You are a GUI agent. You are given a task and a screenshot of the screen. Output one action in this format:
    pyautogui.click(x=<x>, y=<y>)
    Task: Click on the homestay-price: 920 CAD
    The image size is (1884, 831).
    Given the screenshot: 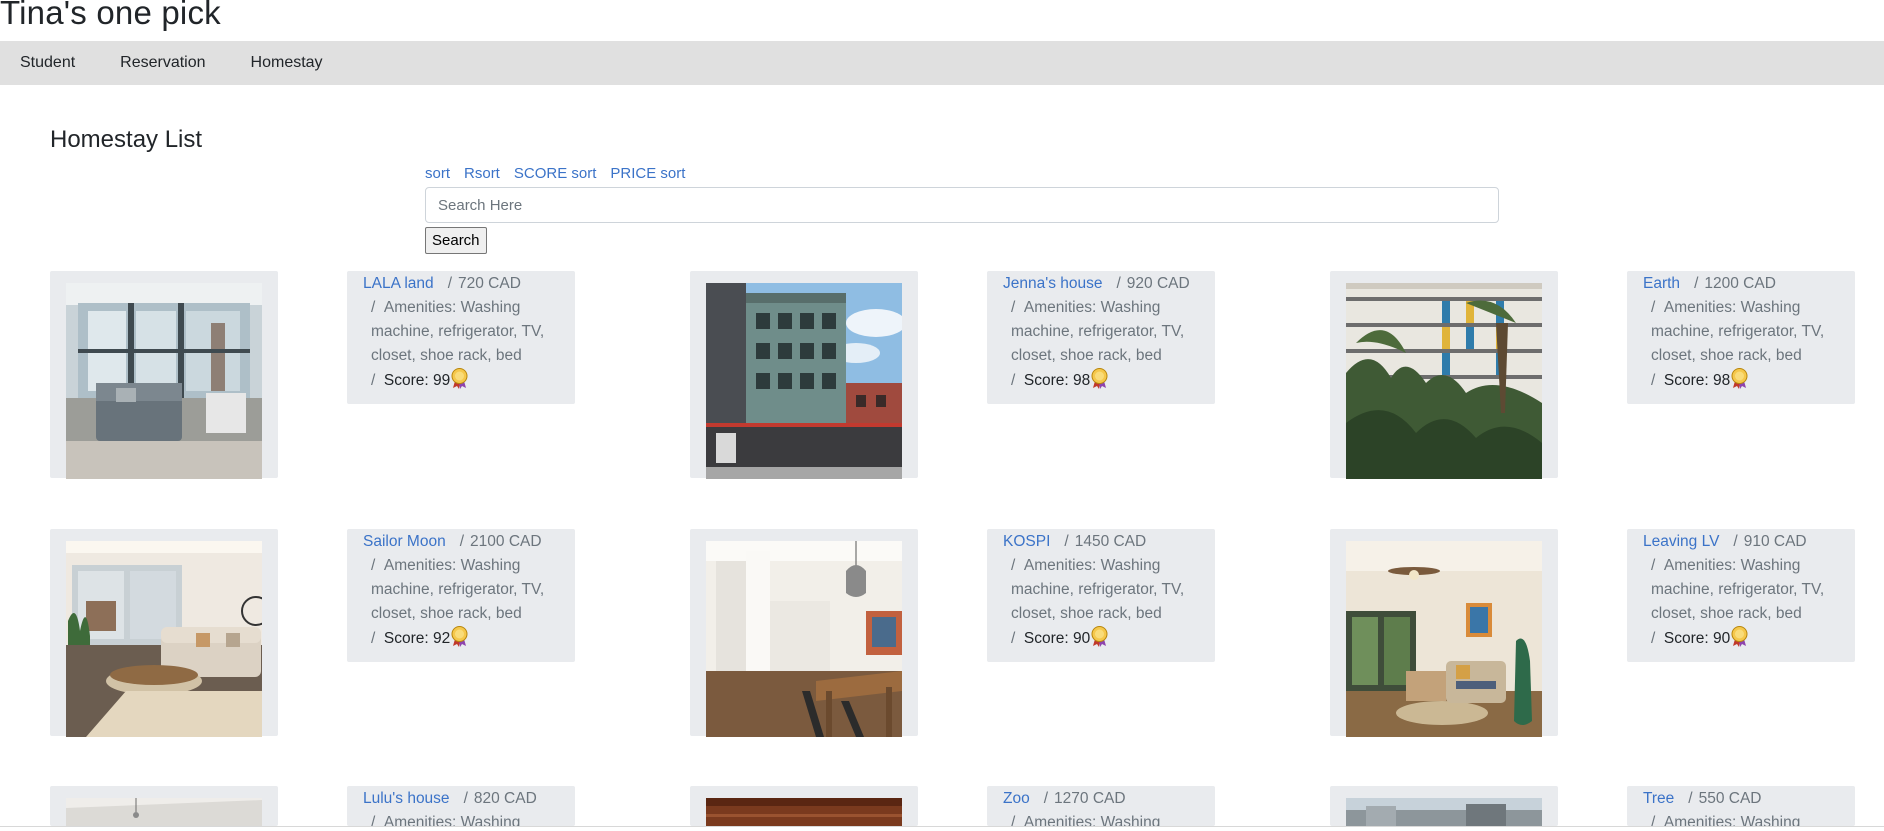 What is the action you would take?
    pyautogui.click(x=1158, y=283)
    